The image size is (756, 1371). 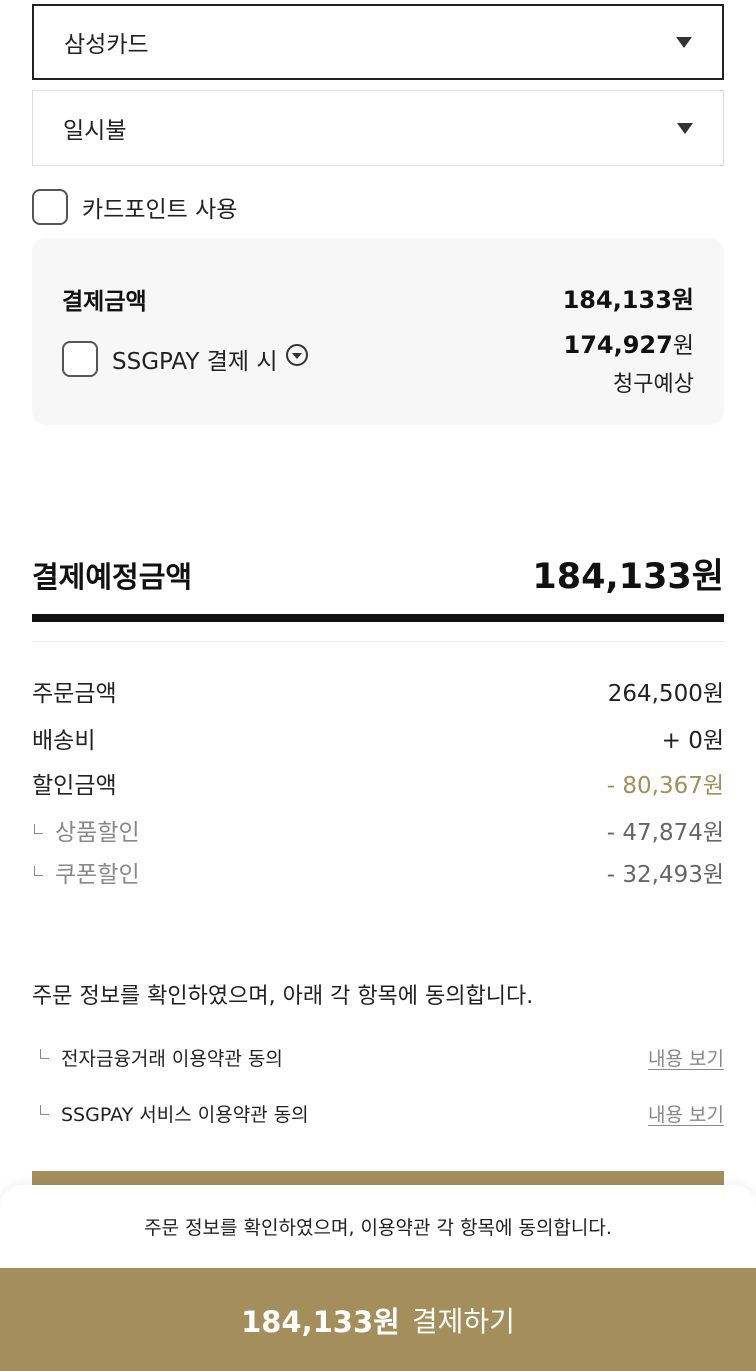 I want to click on summary-row-product-discount: 상품할인 - 47,874원, so click(x=378, y=830).